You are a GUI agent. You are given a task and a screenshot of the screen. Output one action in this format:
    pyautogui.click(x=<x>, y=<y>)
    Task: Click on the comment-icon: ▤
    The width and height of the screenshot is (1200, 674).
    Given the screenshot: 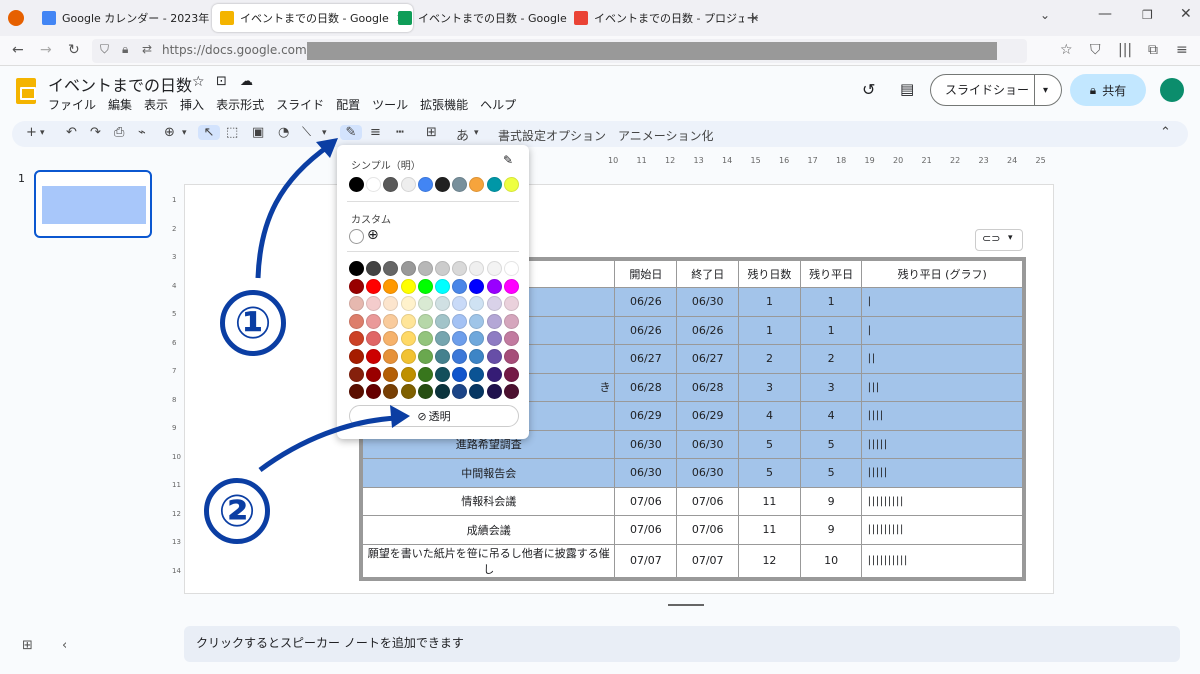 What is the action you would take?
    pyautogui.click(x=907, y=89)
    